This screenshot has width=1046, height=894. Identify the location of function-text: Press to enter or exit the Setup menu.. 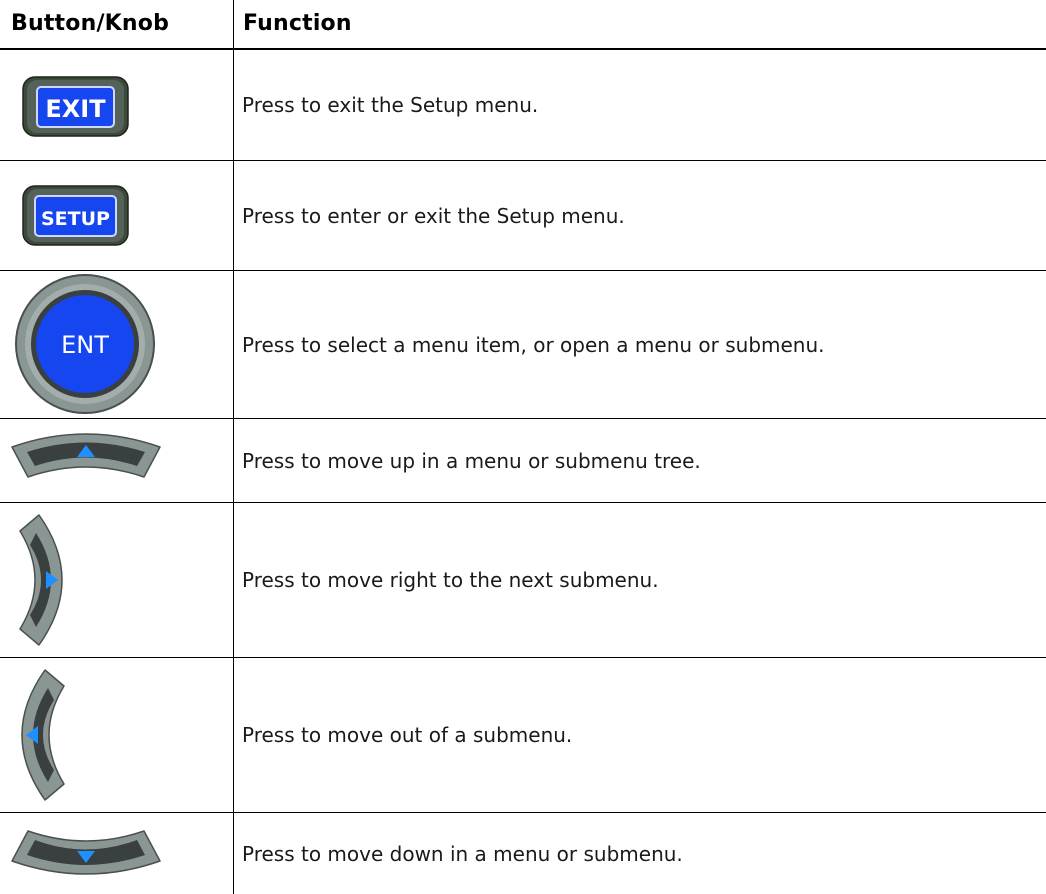
(433, 215).